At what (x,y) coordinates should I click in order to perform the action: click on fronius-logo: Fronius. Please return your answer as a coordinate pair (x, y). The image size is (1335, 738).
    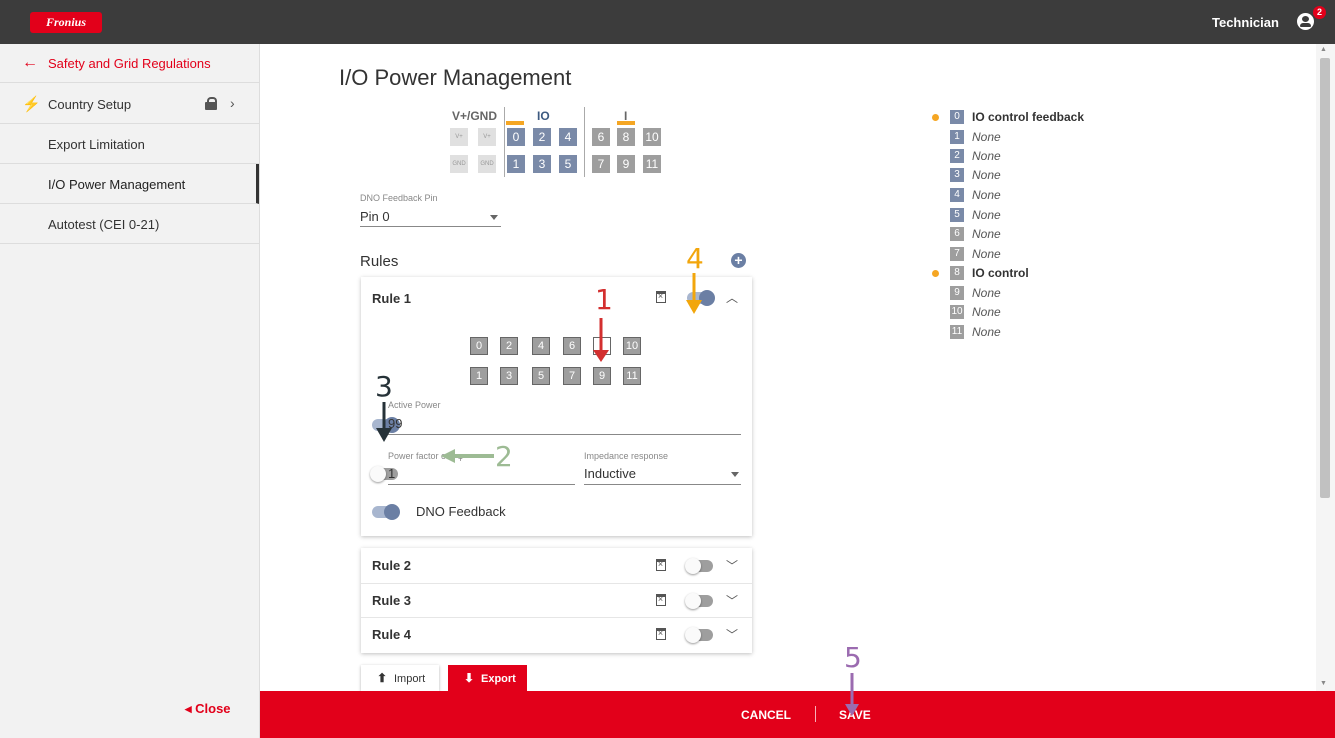
    Looking at the image, I should click on (66, 22).